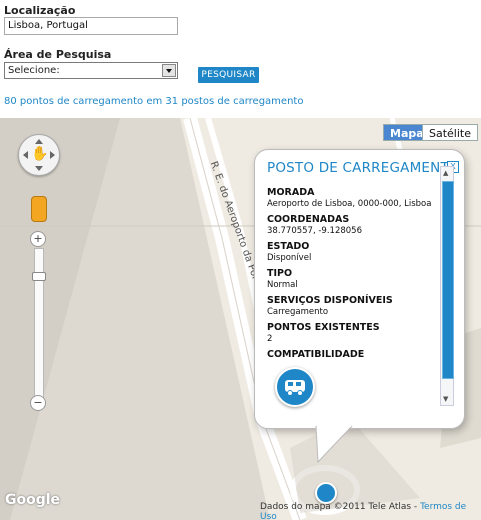  I want to click on field-estado: ESTADO Disponível, so click(289, 252).